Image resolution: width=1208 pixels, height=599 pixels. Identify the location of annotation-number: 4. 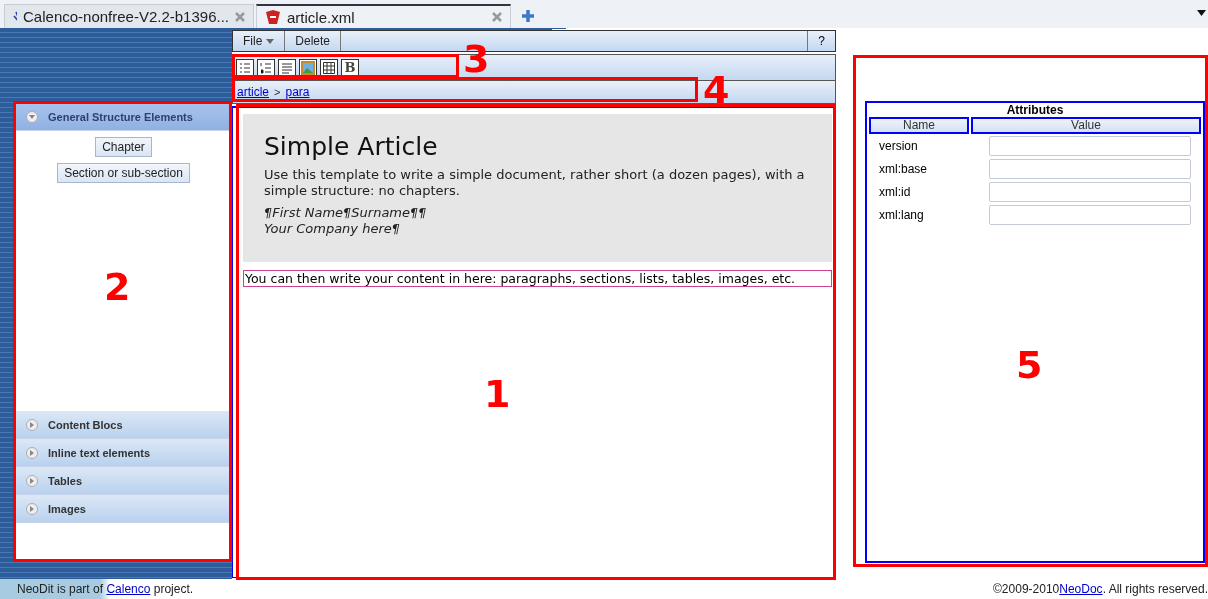
(716, 90).